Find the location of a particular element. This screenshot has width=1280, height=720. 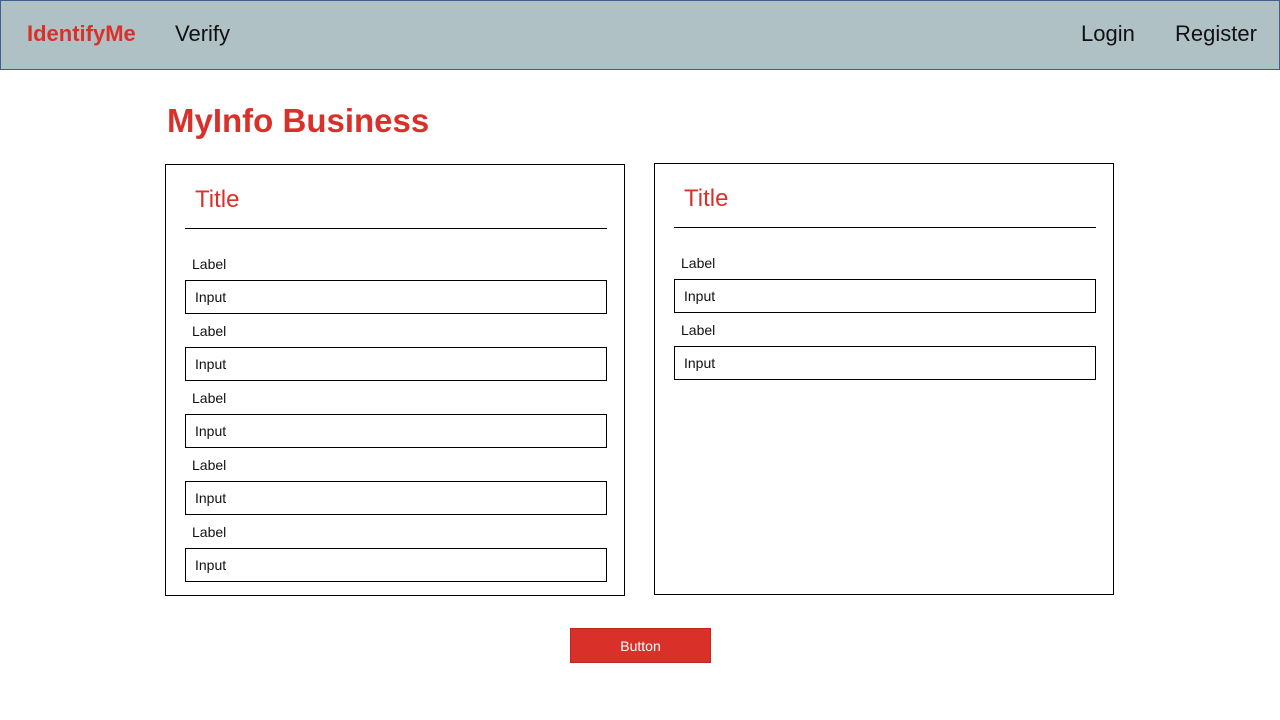

page-title: MyInfo Business is located at coordinates (298, 120).